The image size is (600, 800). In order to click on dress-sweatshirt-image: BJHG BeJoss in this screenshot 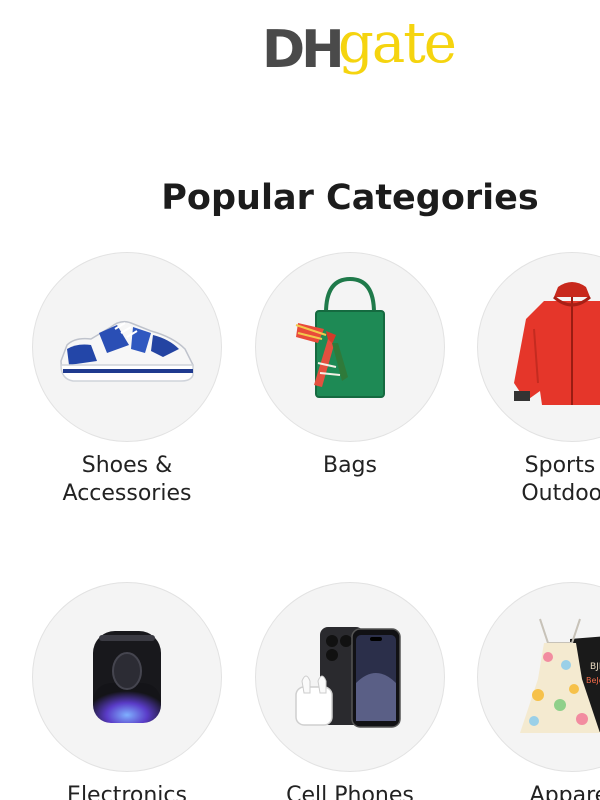, I will do `click(560, 675)`.